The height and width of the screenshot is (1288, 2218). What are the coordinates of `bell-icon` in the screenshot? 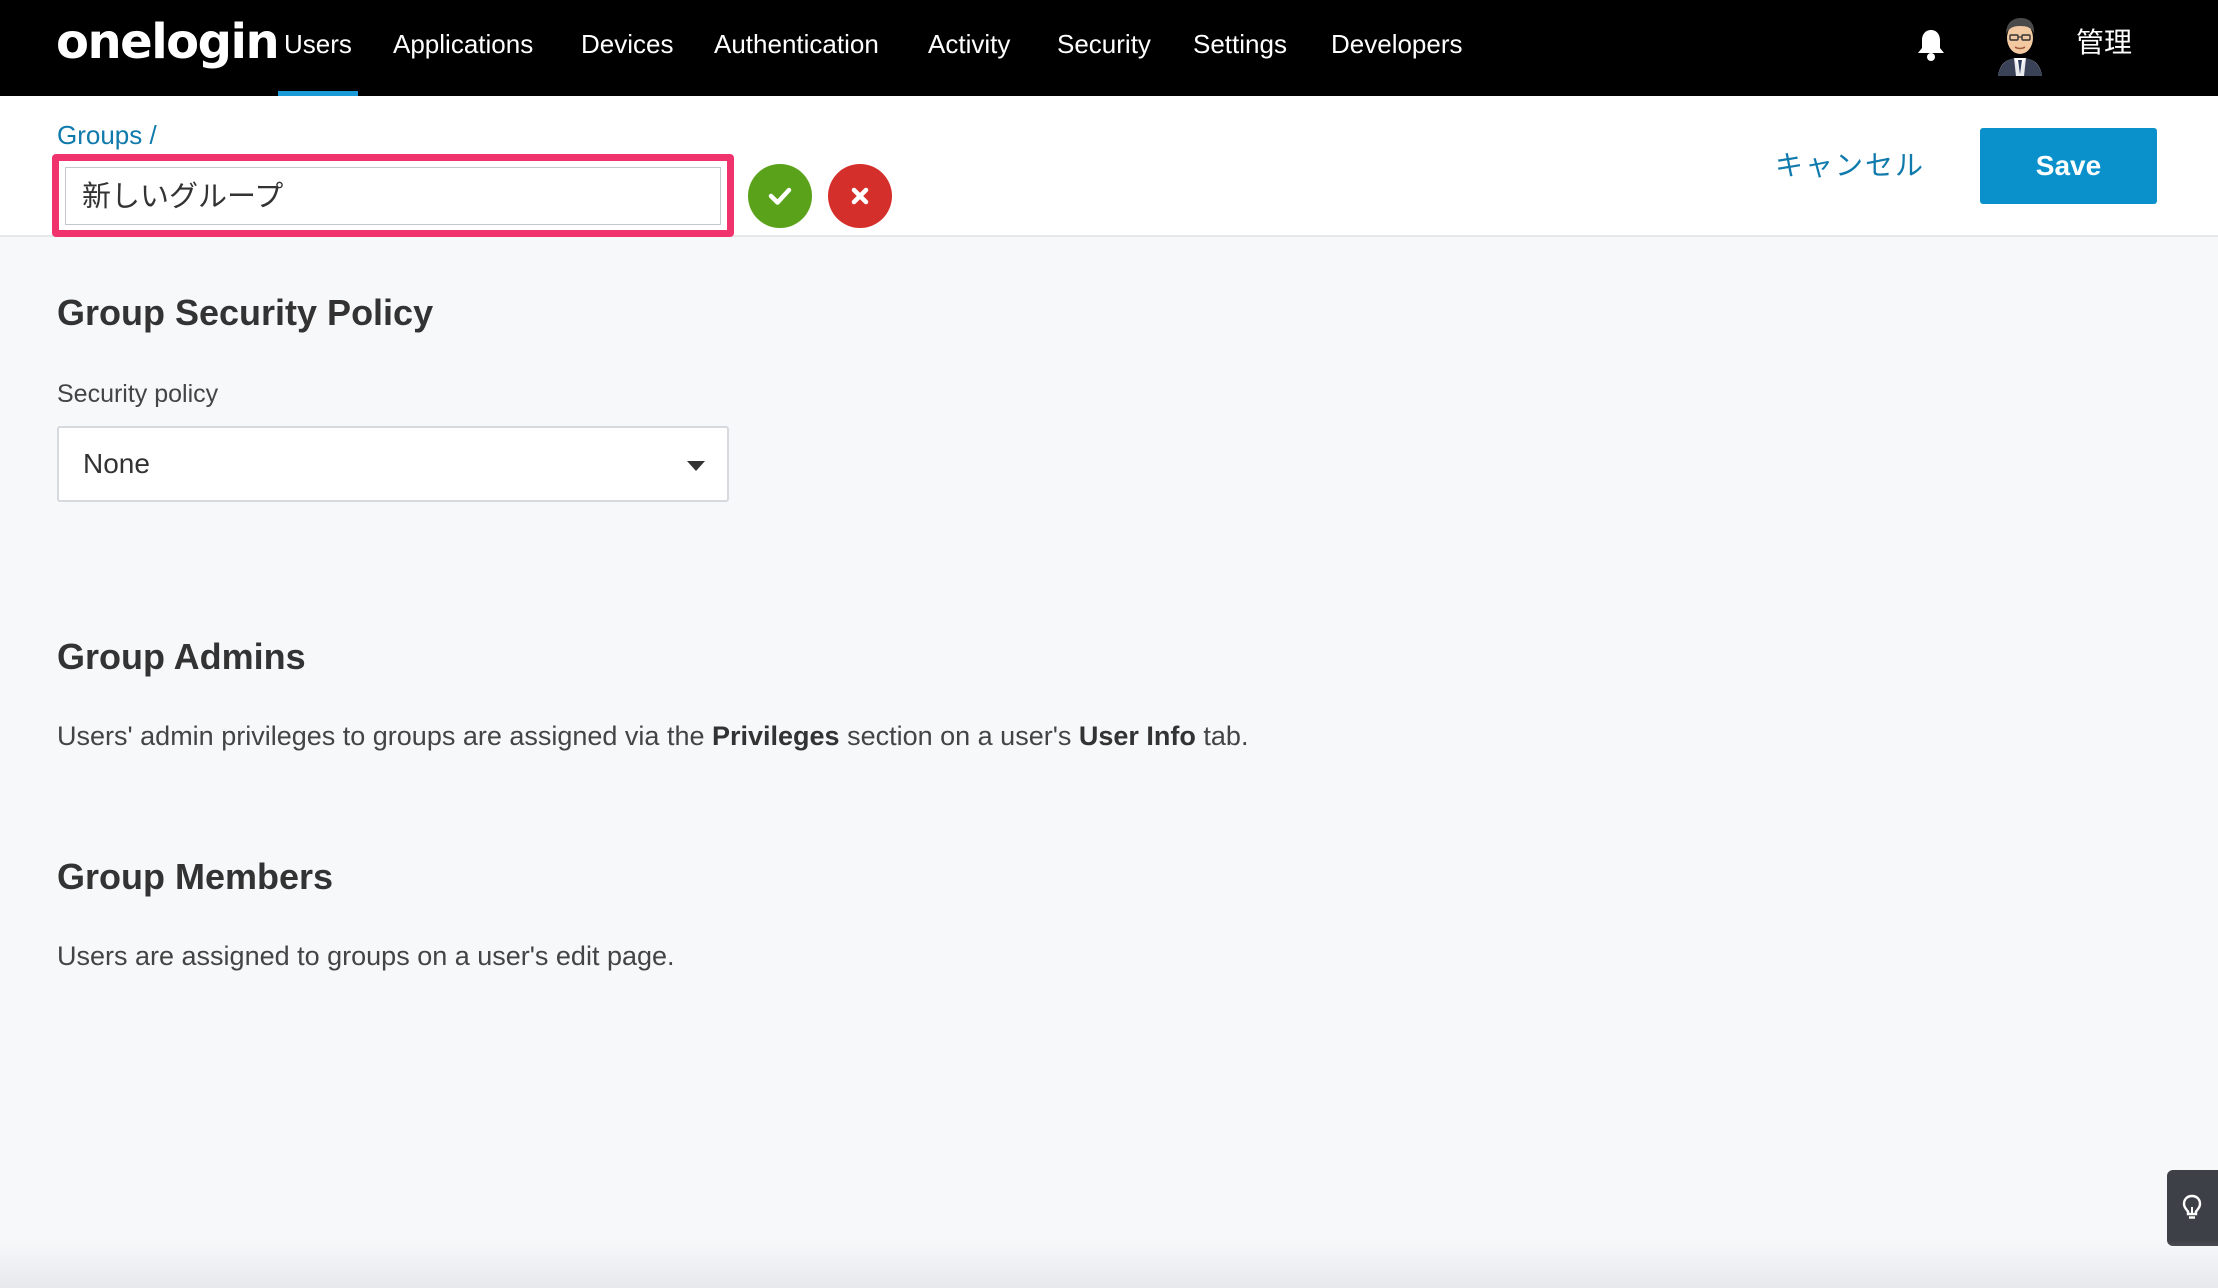 It's located at (1931, 45).